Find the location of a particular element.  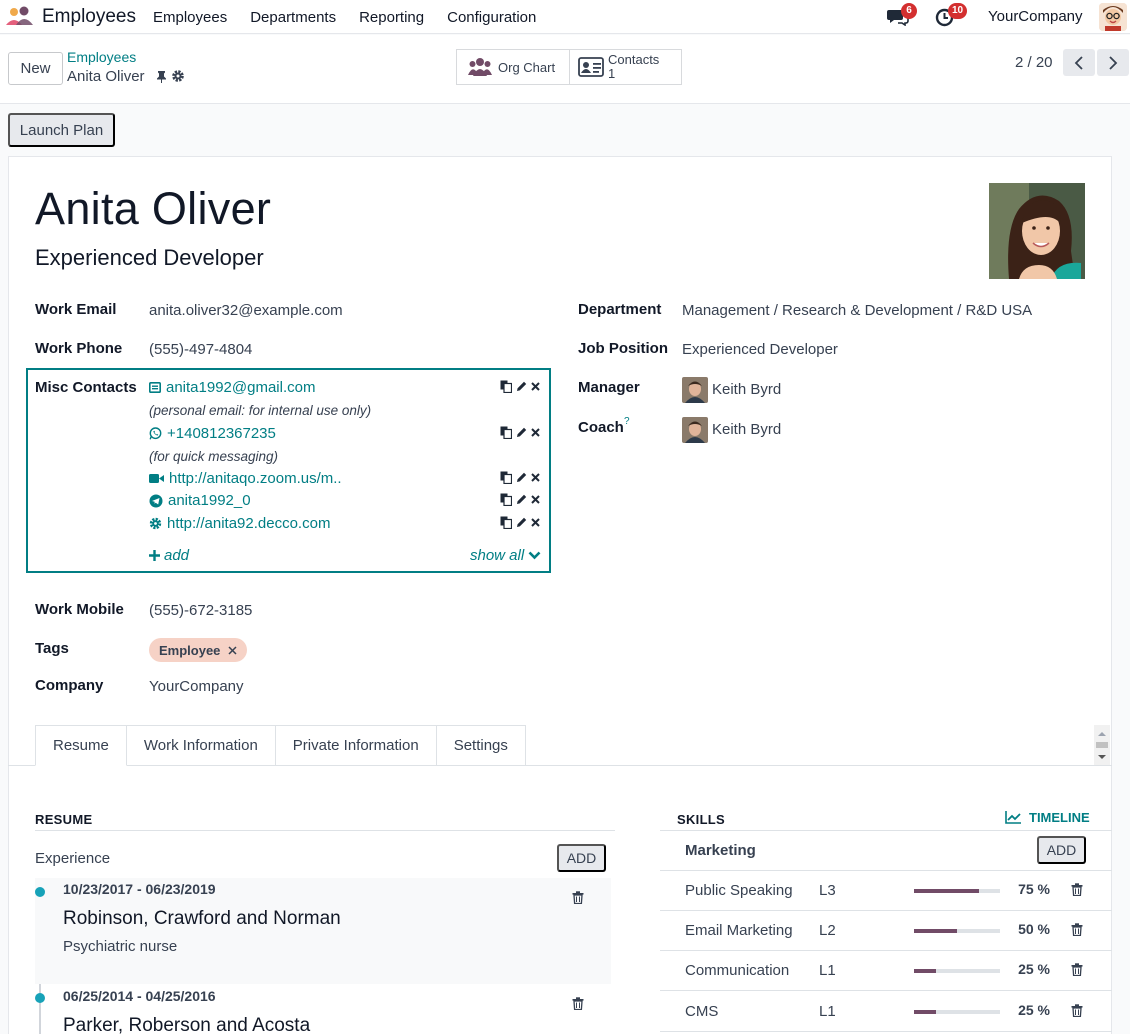

skill-row: Communication L1 25 % is located at coordinates (886, 971).